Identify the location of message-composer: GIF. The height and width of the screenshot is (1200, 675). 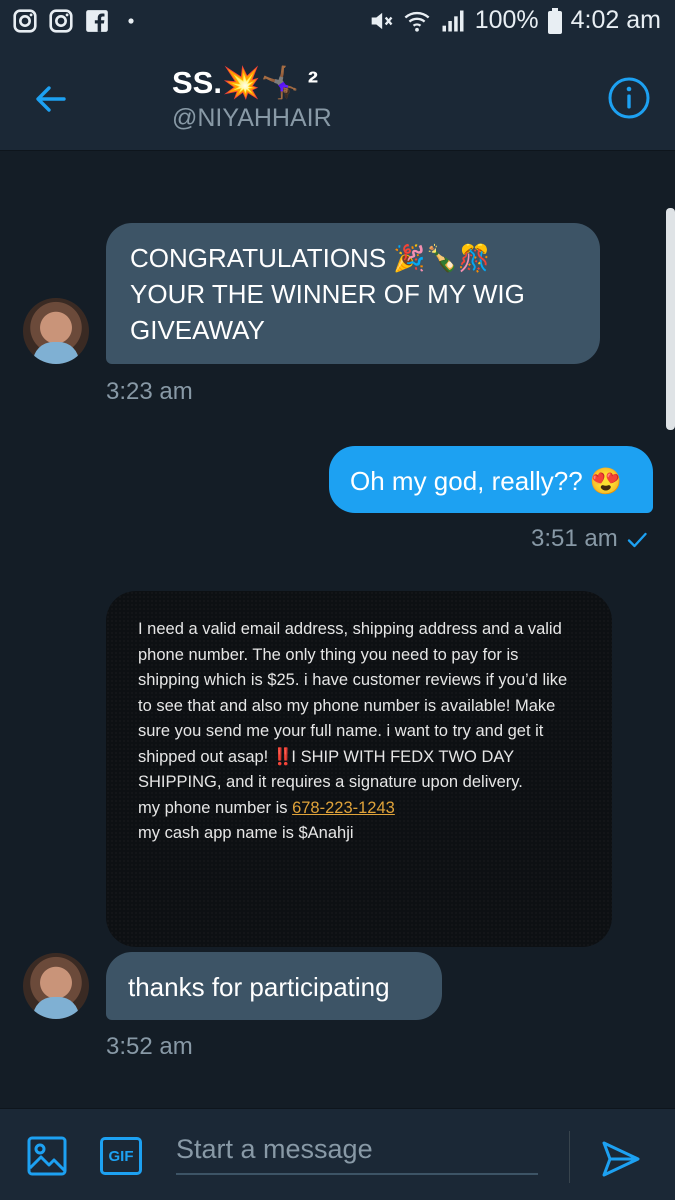
(337, 1154).